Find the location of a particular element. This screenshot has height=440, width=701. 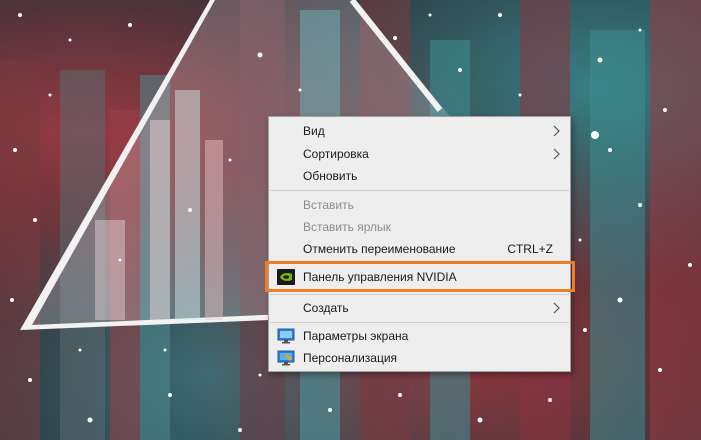

personalization-icon is located at coordinates (286, 358).